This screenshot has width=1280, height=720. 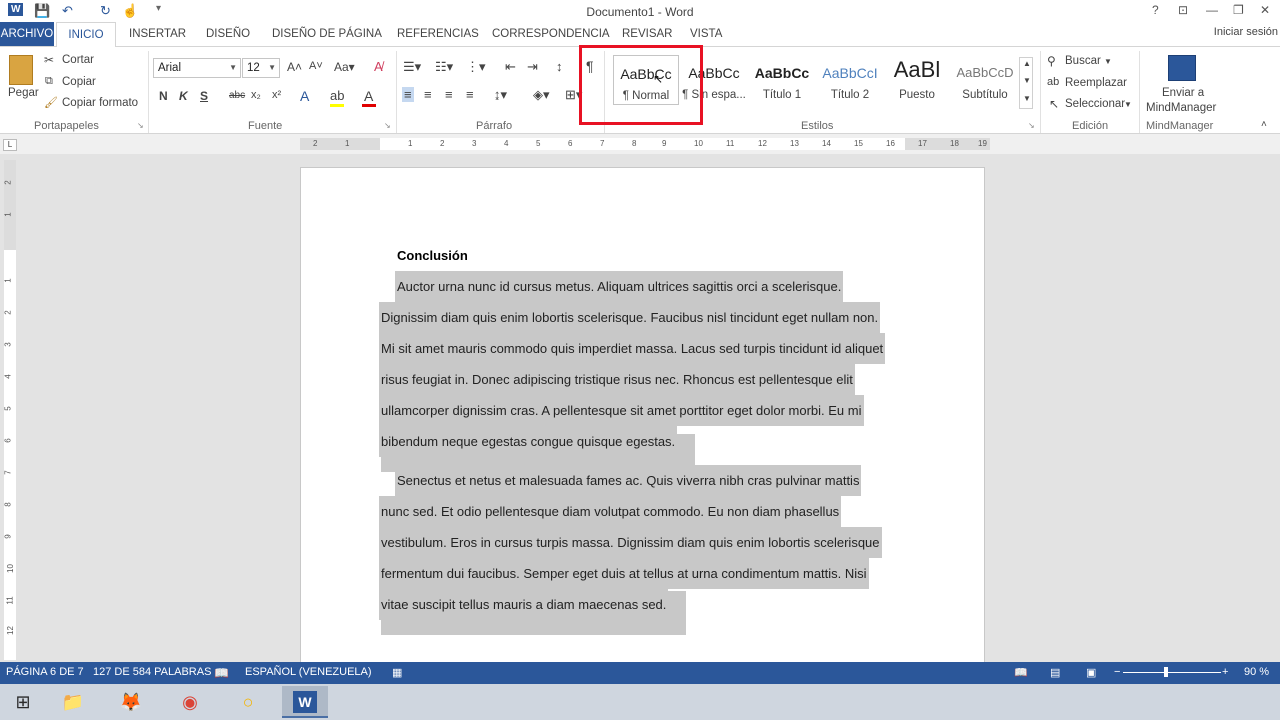 What do you see at coordinates (412, 67) in the screenshot?
I see `bullets-icon: ☰▾` at bounding box center [412, 67].